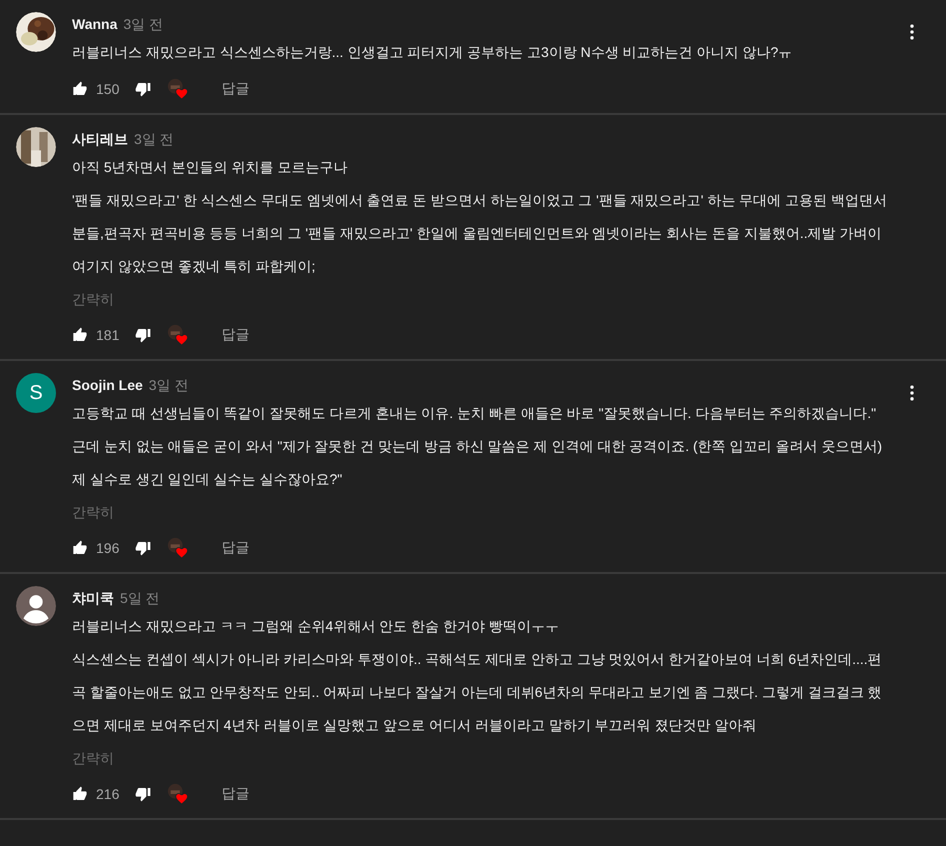  Describe the element at coordinates (480, 233) in the screenshot. I see `comment-text: '팬들 재밌으라고' 한 식스센스 무대도 엠넷에서 출연료 돈 받으면서 하는일이었고 그 '팬들 재밌으라고' 하는 무대에 고용된 백업댄서 분들,편곡자 편곡비용 등등 너희의 그 '팬들 재밌으라고' 한일에 울림엔터테인먼트와 엠넷이라는 회사는 돈을 지불했어..제발 가벼이 여기지 않았으면 좋겠네 특히 파합케이;` at that location.